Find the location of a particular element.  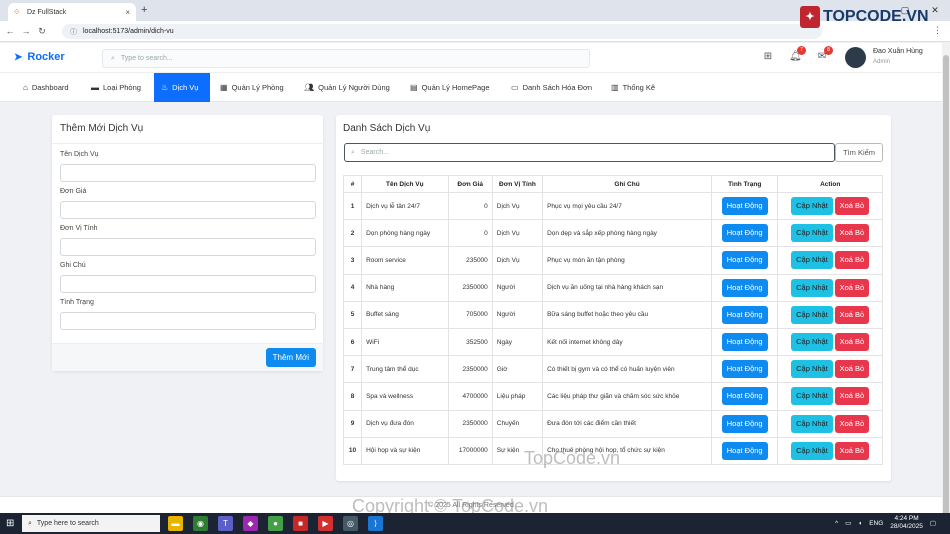

chrome-icon: ◉ is located at coordinates (200, 523).